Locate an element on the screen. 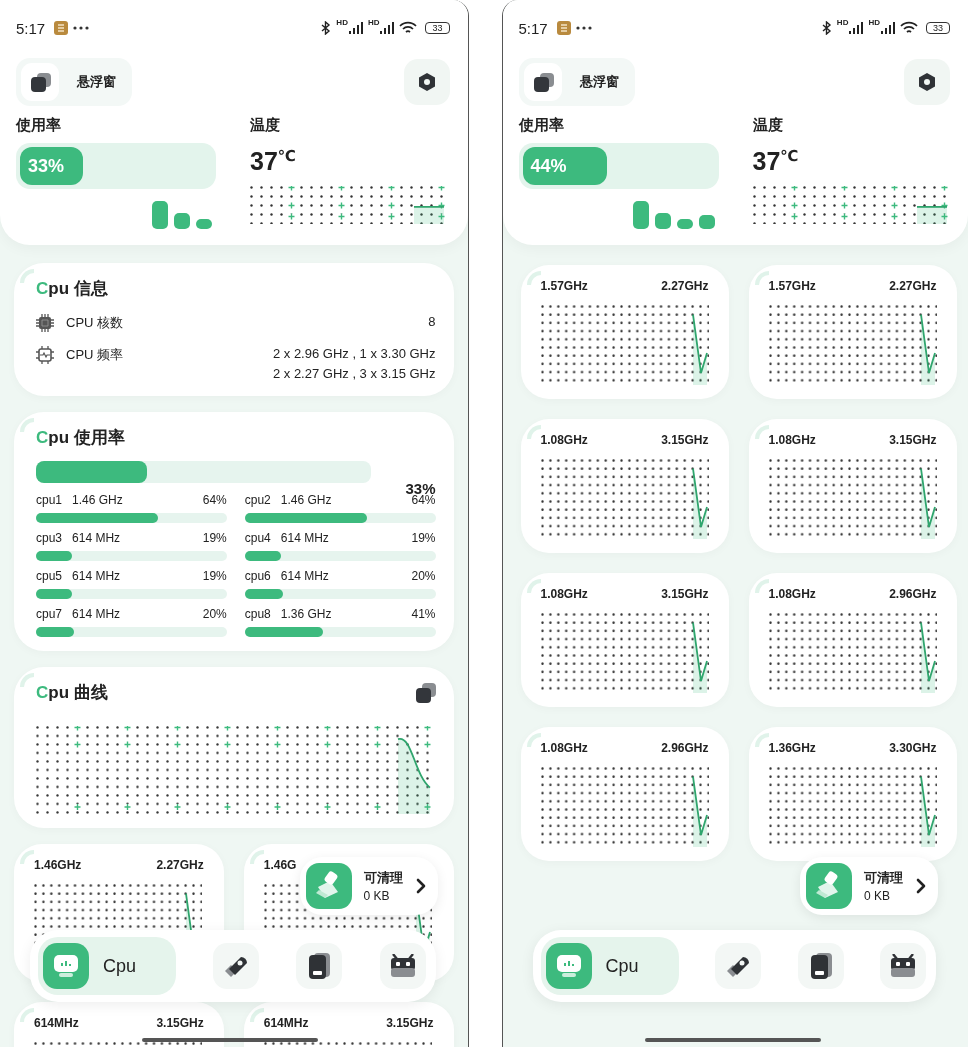  usage-value: 44% is located at coordinates (548, 166).